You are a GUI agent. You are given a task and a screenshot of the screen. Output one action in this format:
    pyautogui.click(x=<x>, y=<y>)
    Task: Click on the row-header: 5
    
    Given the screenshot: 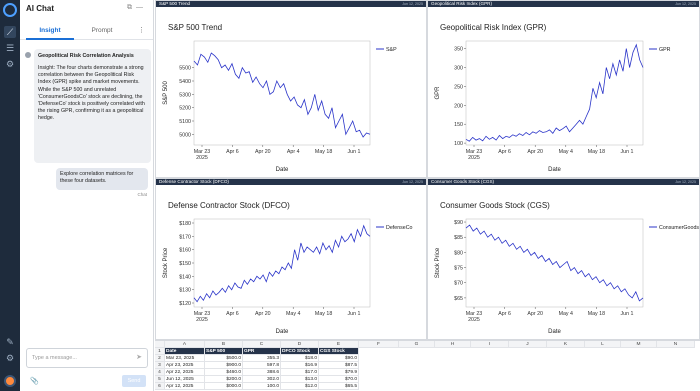 What is the action you would take?
    pyautogui.click(x=160, y=379)
    